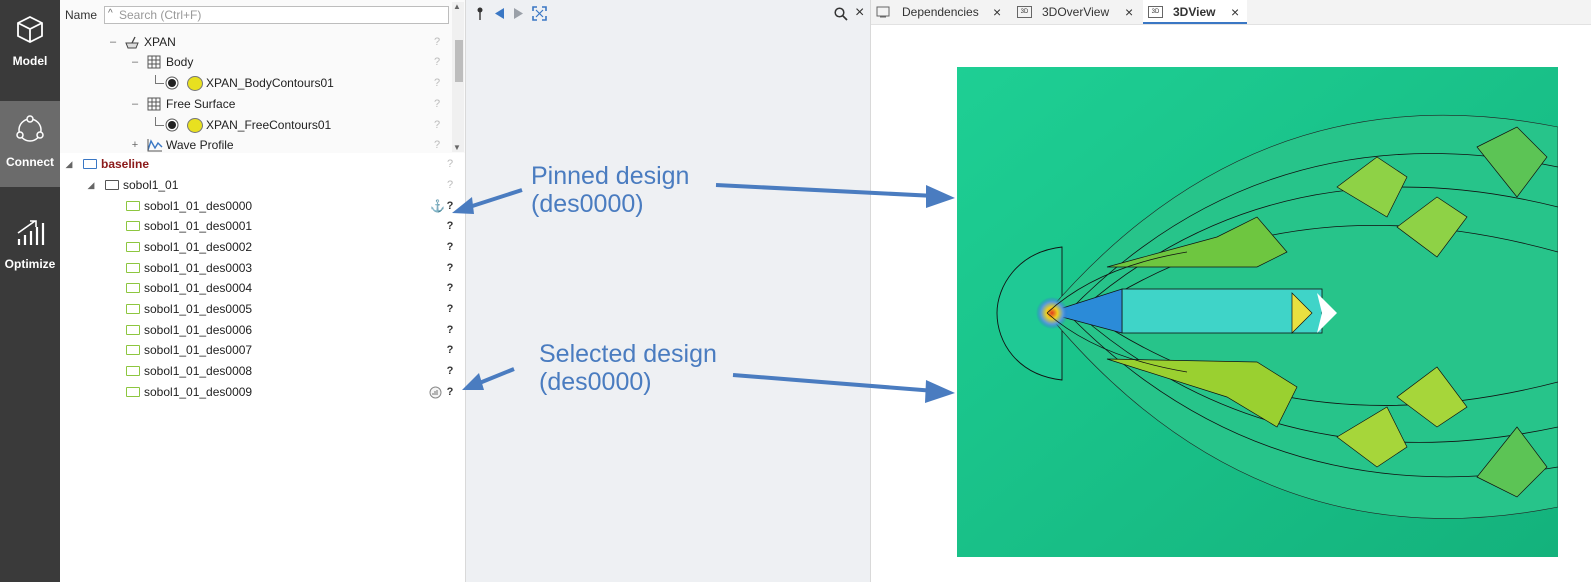 Image resolution: width=1591 pixels, height=582 pixels. Describe the element at coordinates (843, 388) in the screenshot. I see `arrow-to-selected-view` at that location.